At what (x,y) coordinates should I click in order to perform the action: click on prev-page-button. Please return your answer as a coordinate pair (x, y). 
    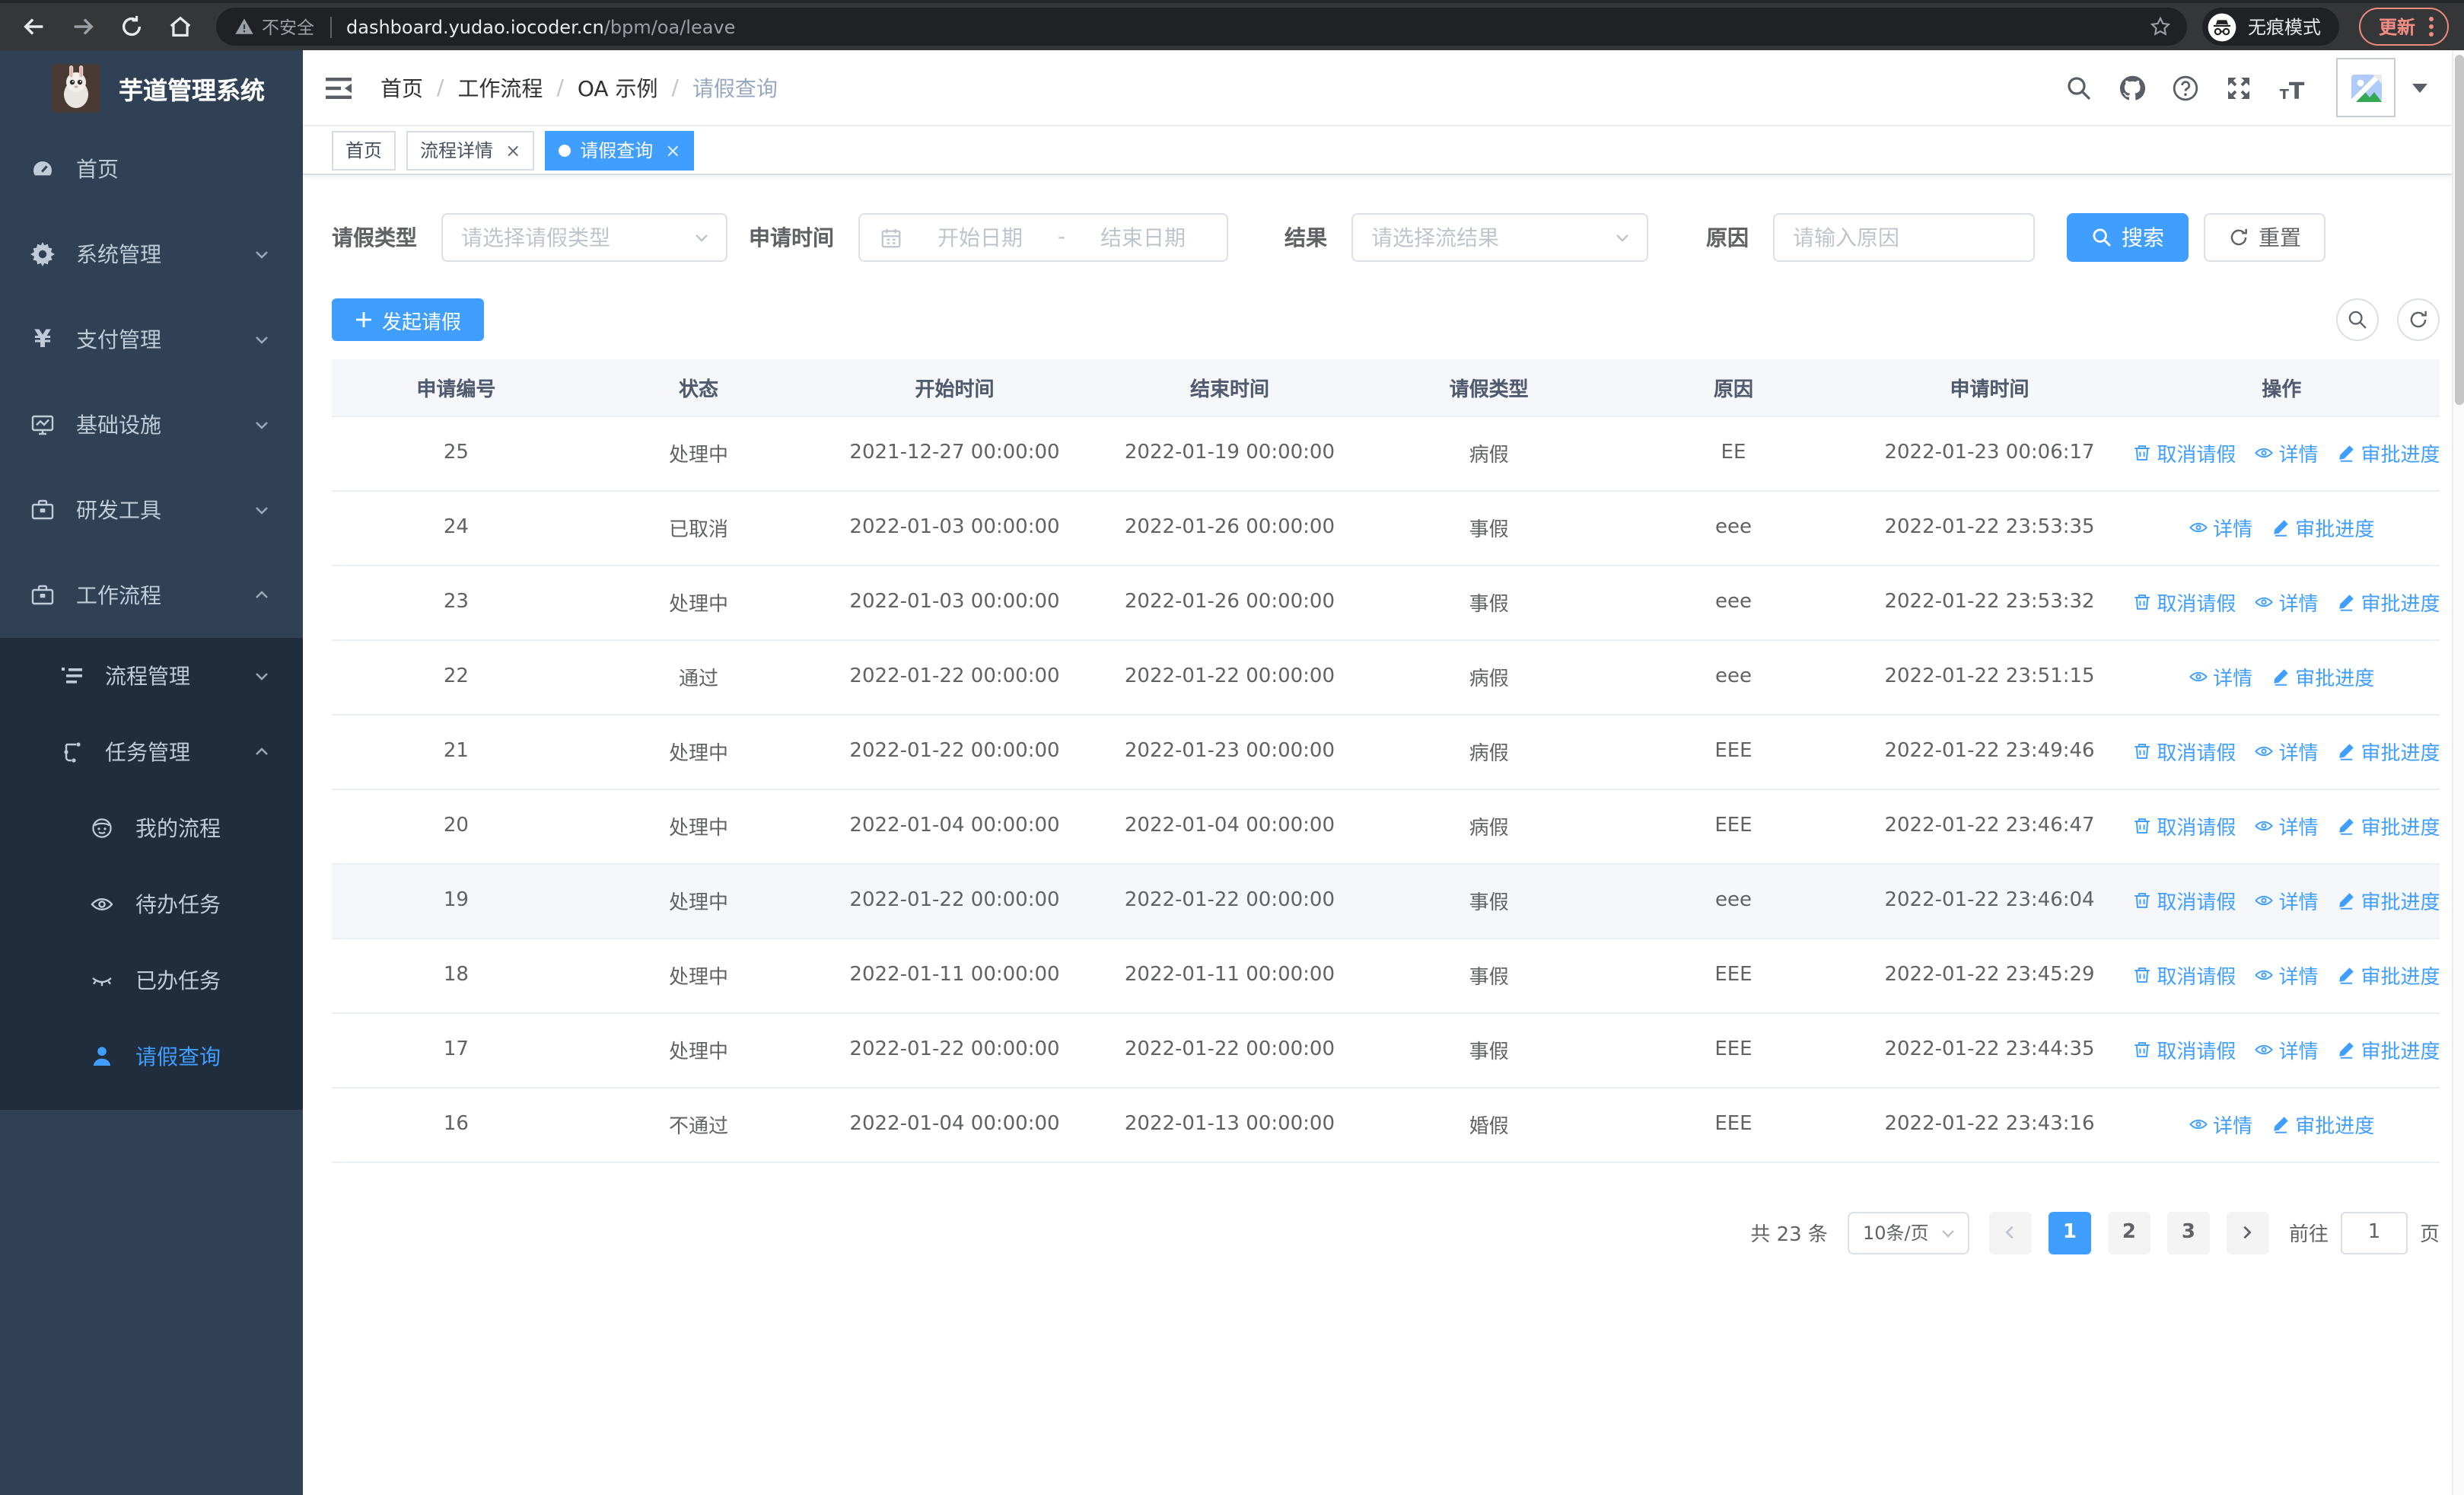
    Looking at the image, I should click on (2010, 1233).